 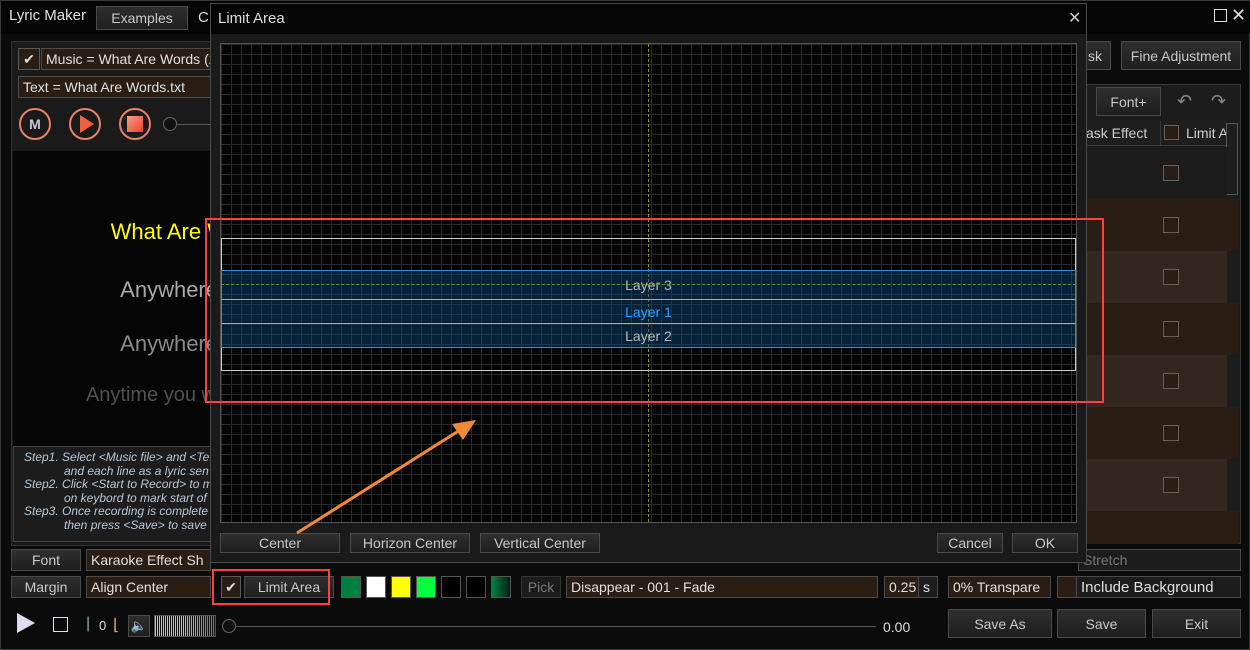 I want to click on arrow-head, so click(x=464, y=430).